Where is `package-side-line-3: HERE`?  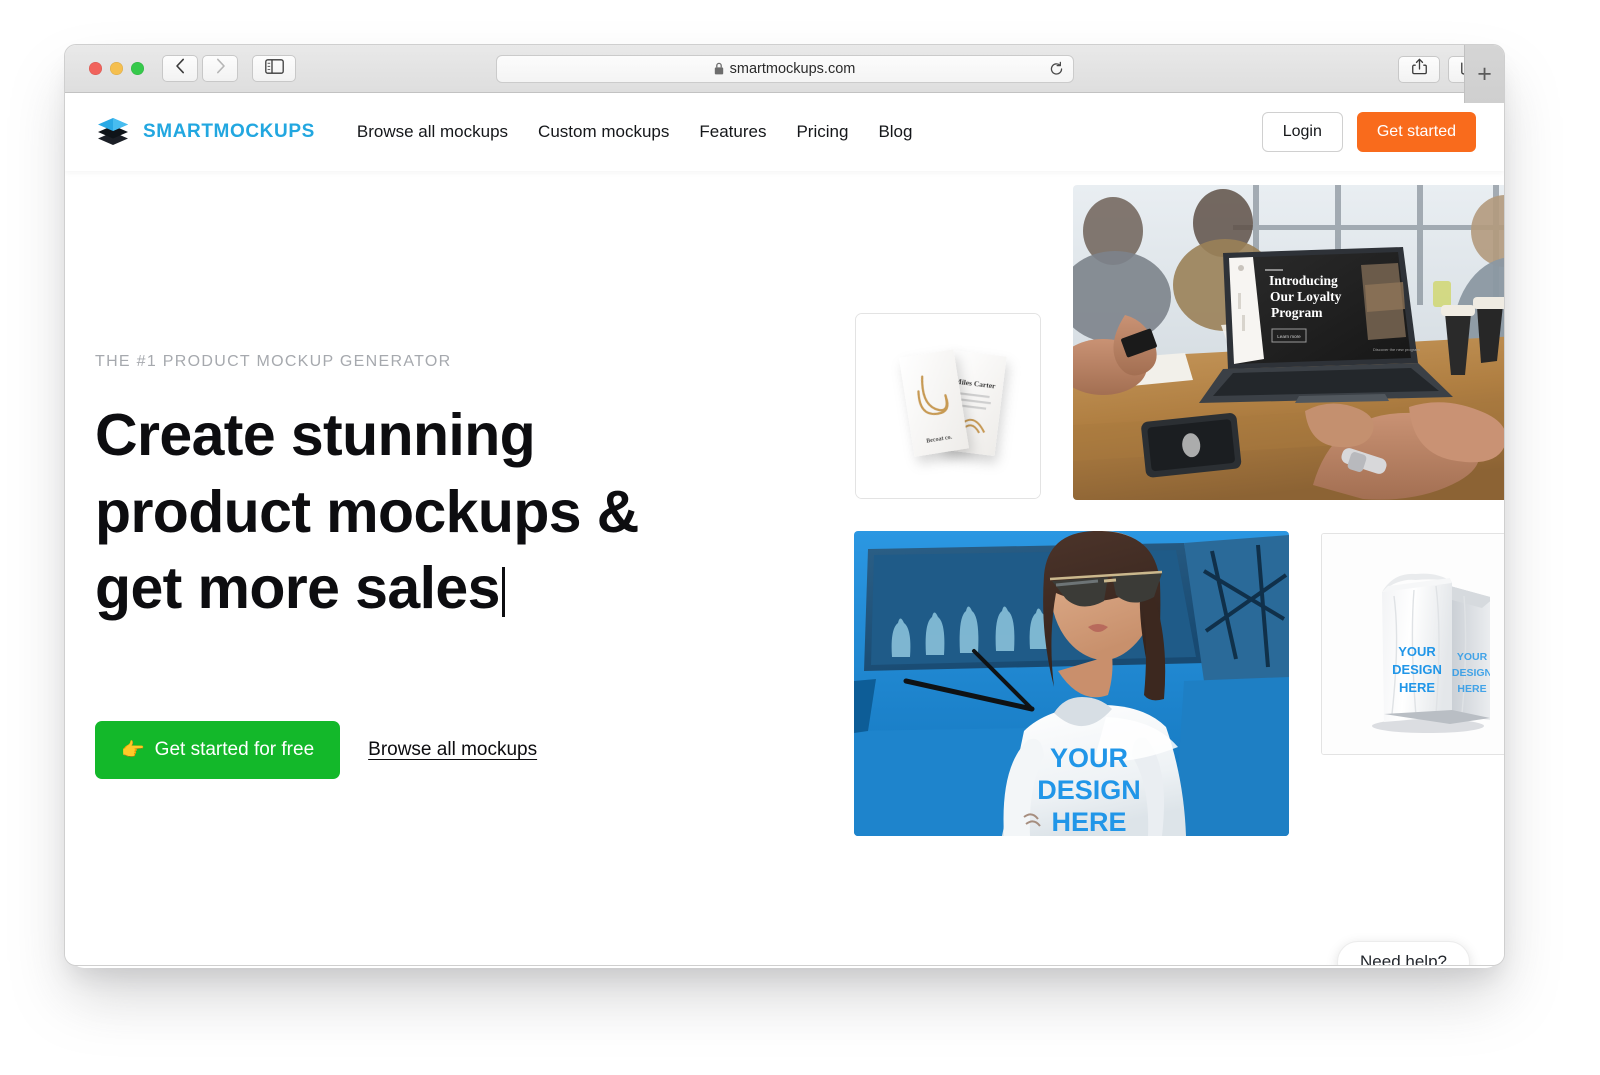 package-side-line-3: HERE is located at coordinates (1471, 689).